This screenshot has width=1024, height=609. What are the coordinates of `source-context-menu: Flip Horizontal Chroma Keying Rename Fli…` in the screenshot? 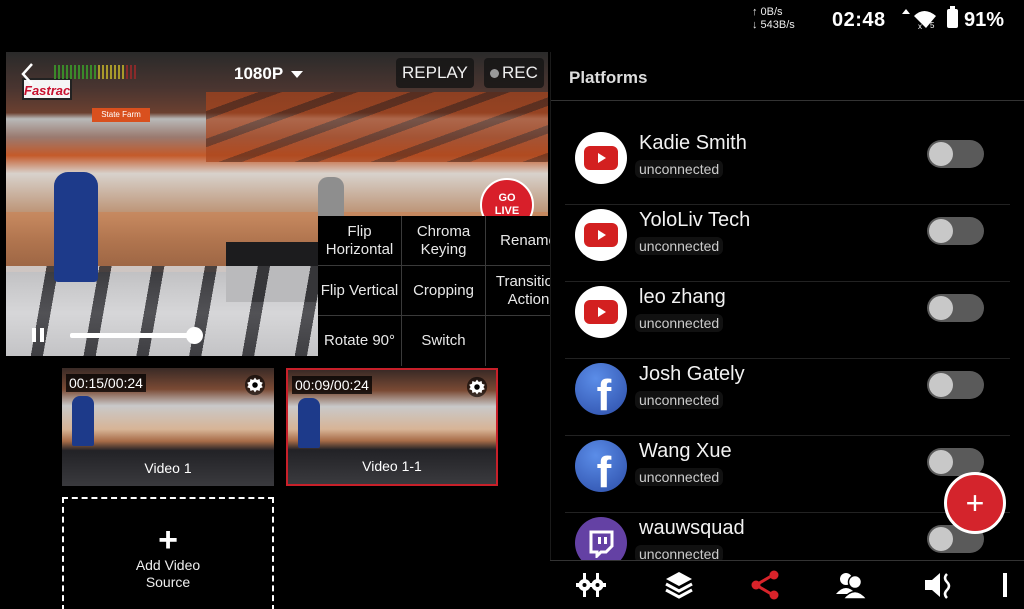 It's located at (444, 291).